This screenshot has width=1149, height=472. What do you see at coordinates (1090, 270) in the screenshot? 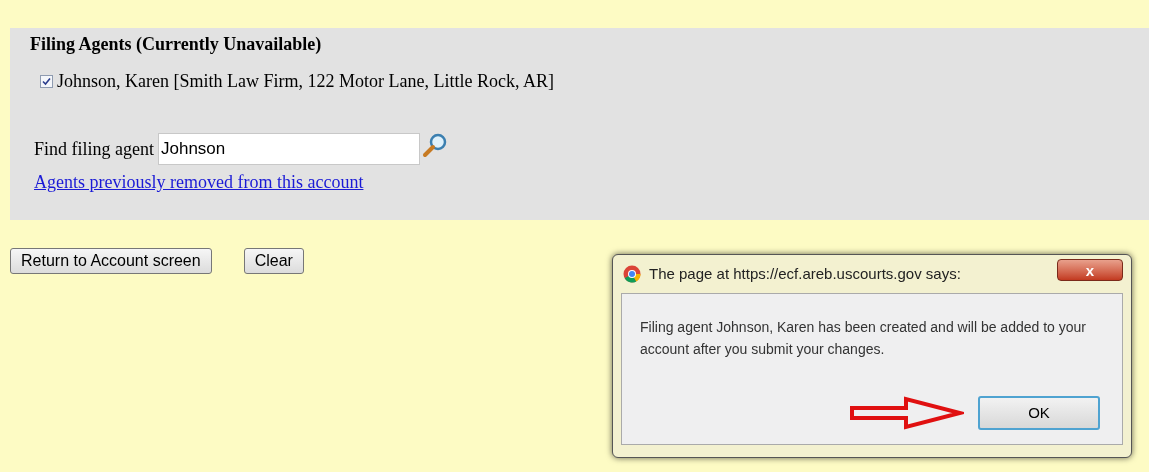
I see `close-button: x` at bounding box center [1090, 270].